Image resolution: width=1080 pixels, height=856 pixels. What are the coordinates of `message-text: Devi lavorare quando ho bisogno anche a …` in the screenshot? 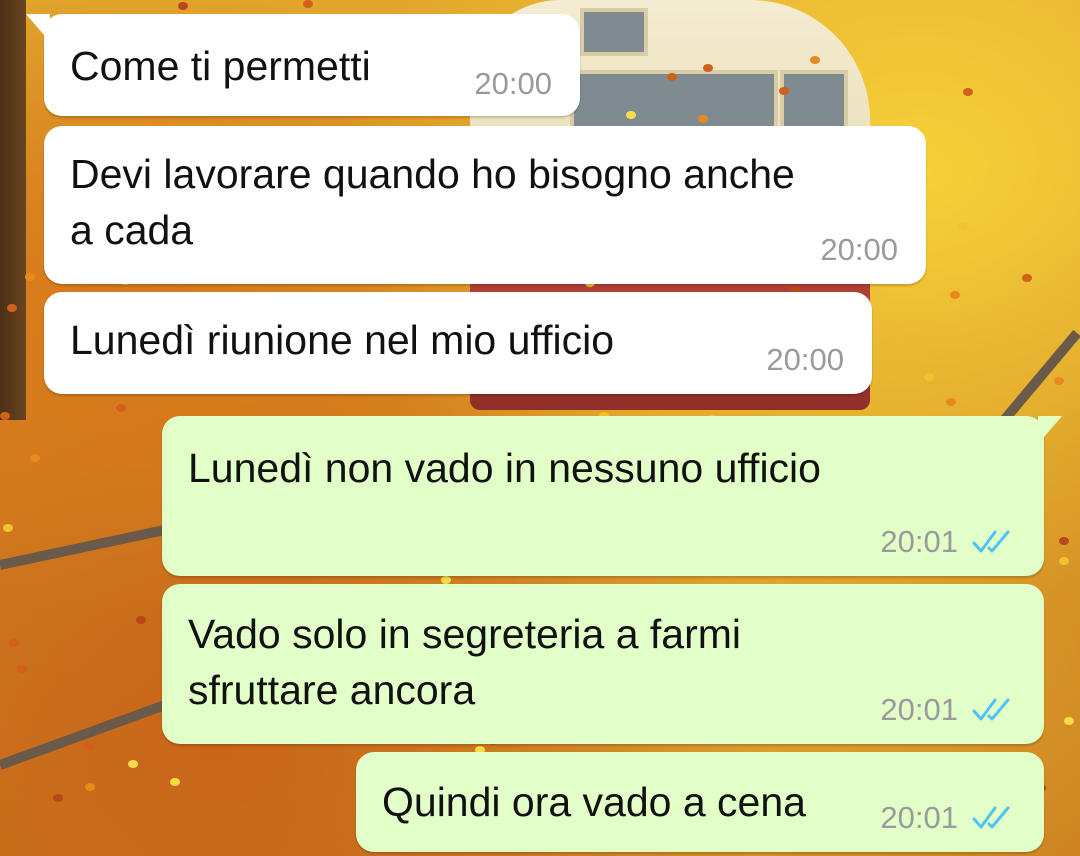 It's located at (432, 202).